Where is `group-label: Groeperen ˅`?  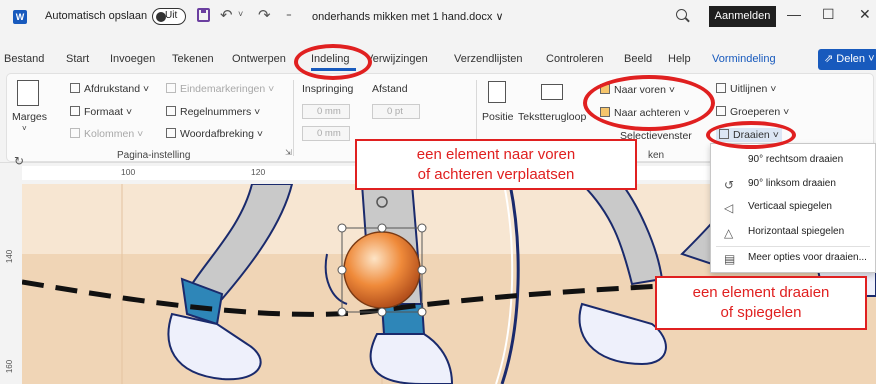
group-label: Groeperen ˅ is located at coordinates (760, 112).